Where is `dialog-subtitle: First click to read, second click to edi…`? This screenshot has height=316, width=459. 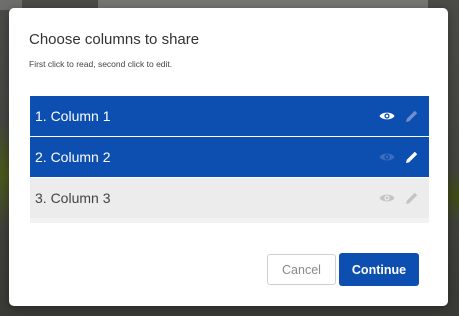 dialog-subtitle: First click to read, second click to edi… is located at coordinates (101, 64).